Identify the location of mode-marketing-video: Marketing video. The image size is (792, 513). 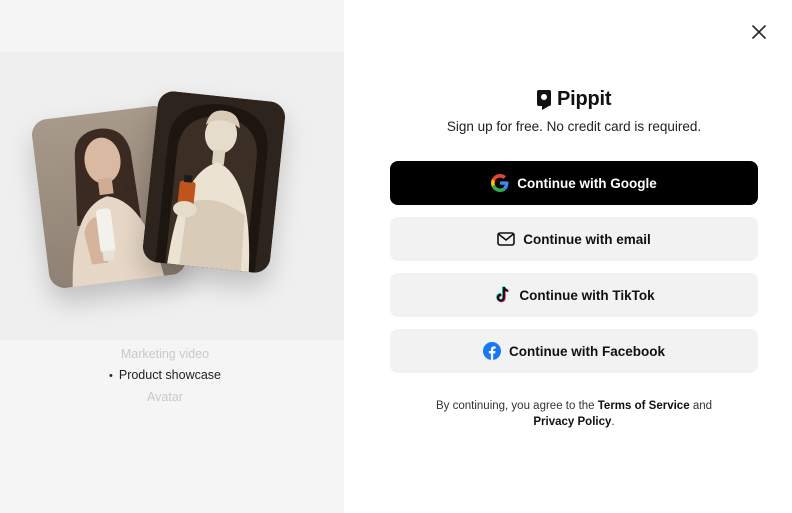
(165, 354).